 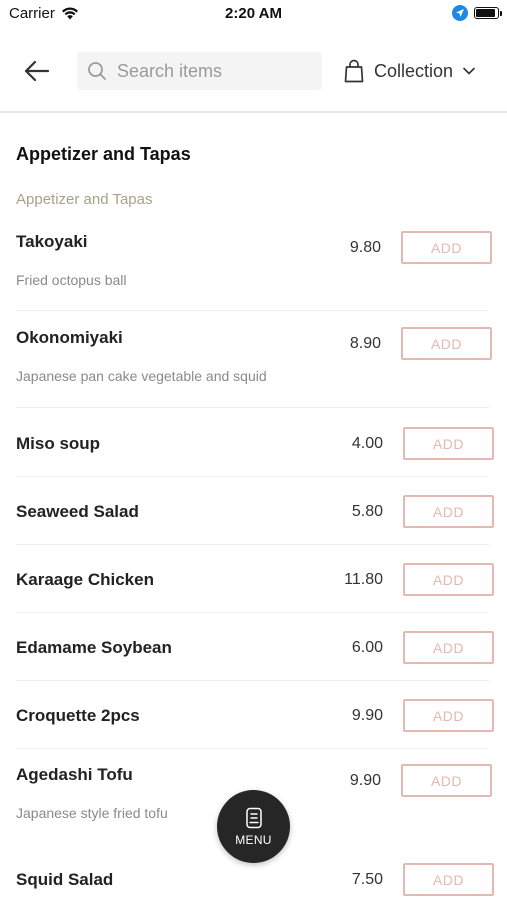 What do you see at coordinates (255, 880) in the screenshot?
I see `menu-item: Squid Salad 7.50 ADD` at bounding box center [255, 880].